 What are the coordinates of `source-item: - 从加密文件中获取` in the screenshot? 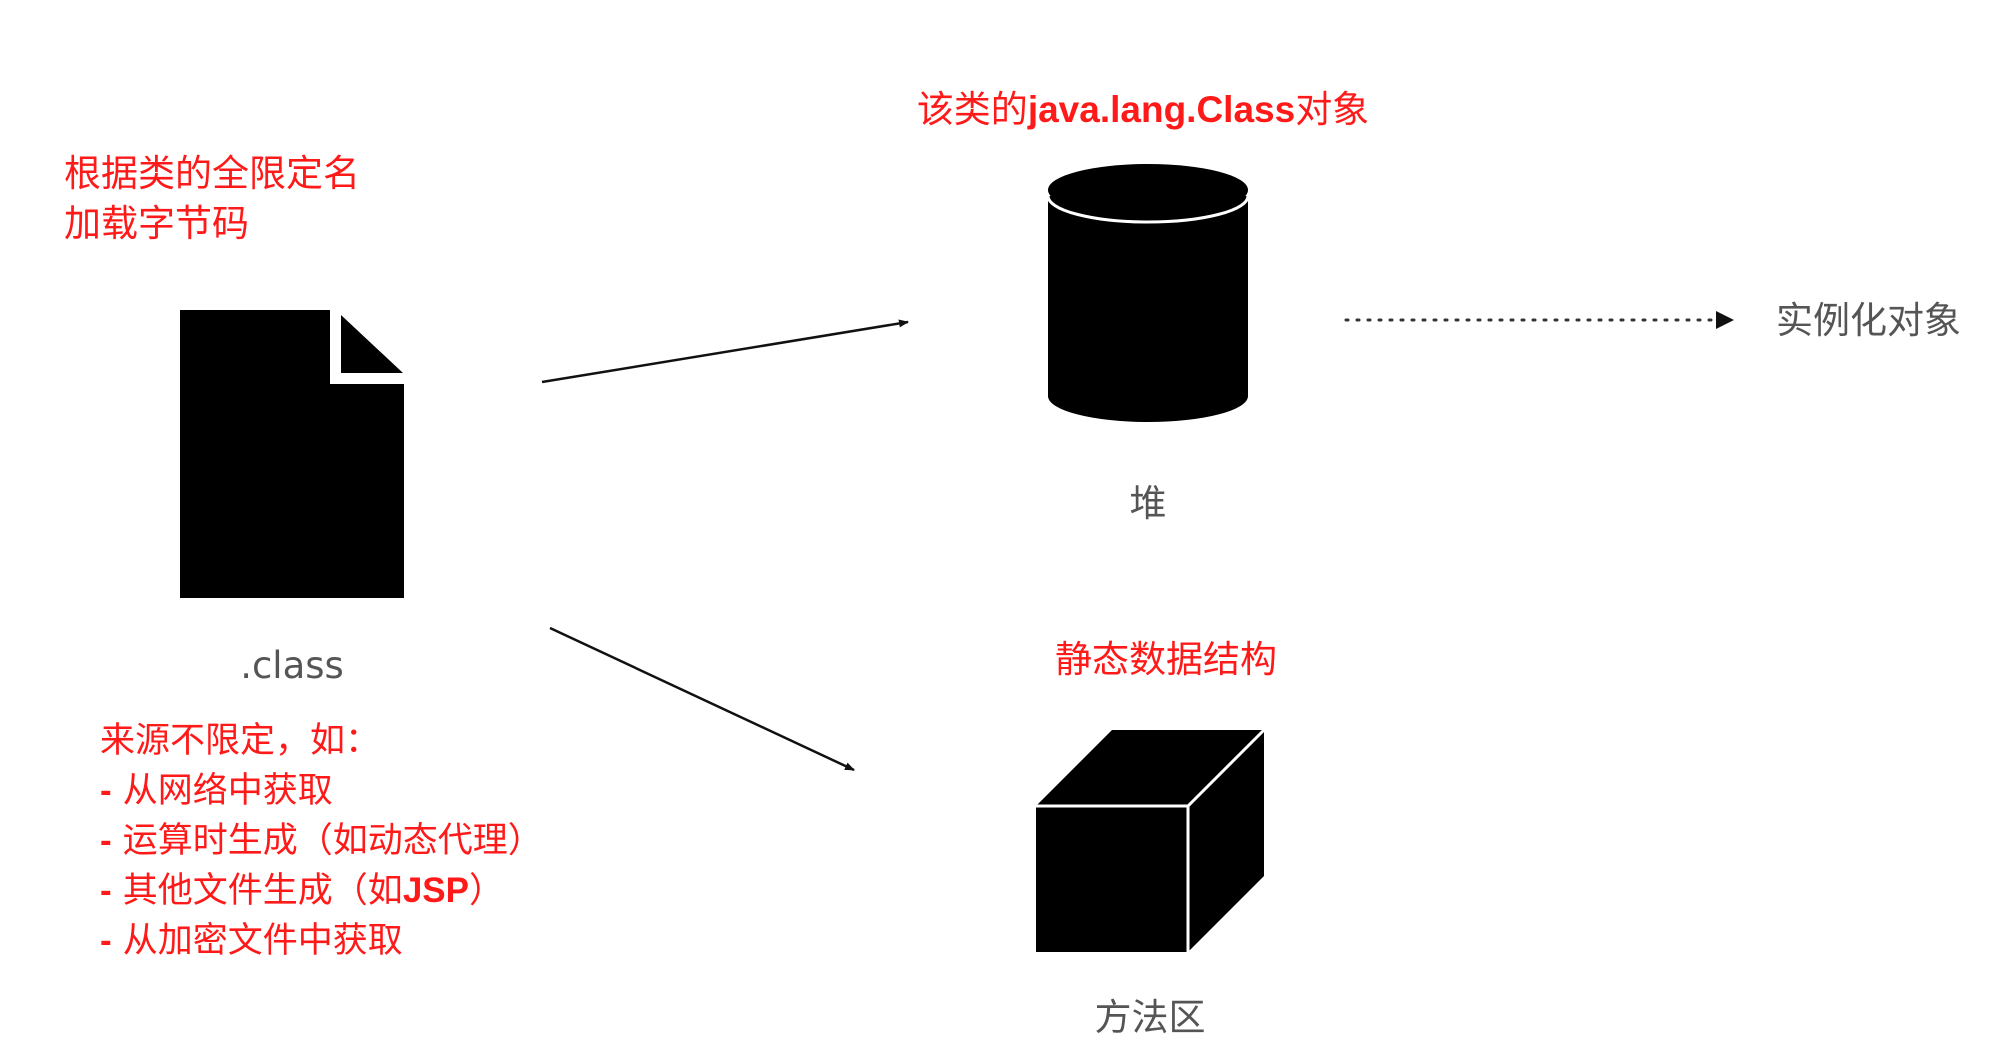 It's located at (251, 941).